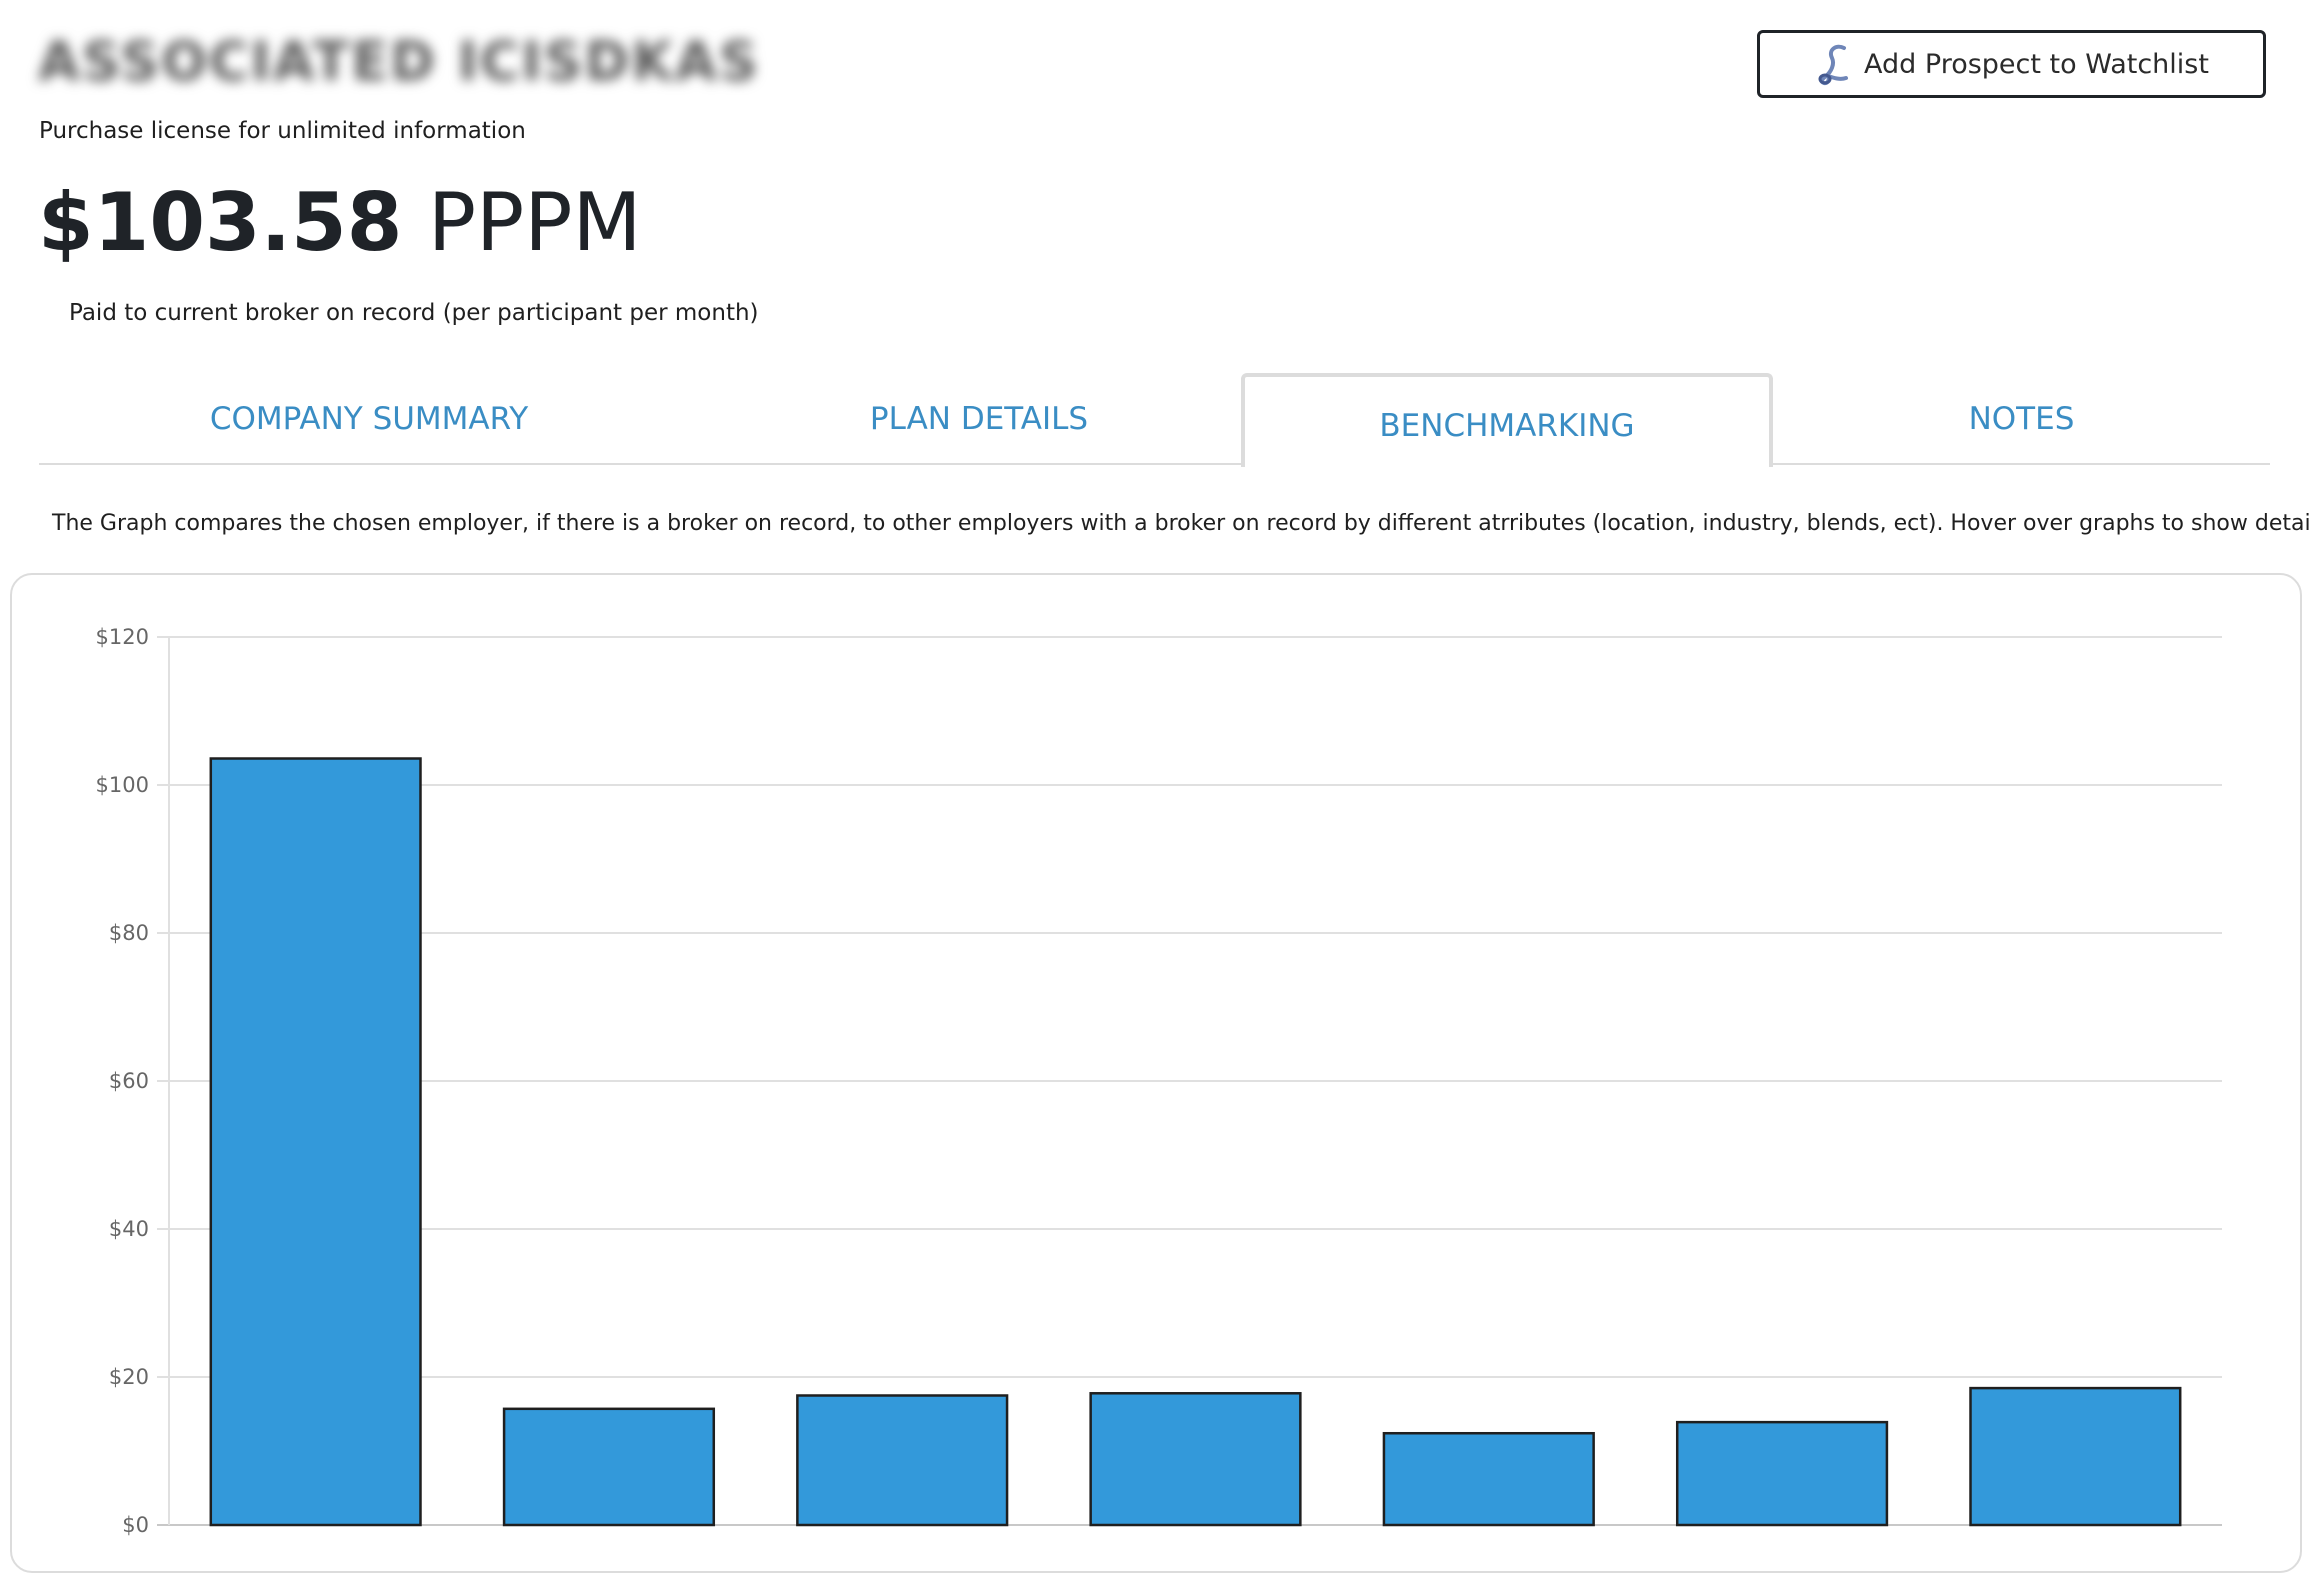 The width and height of the screenshot is (2309, 1573). I want to click on add-to-watchlist-button: Add Prospect to Watchlist, so click(2011, 64).